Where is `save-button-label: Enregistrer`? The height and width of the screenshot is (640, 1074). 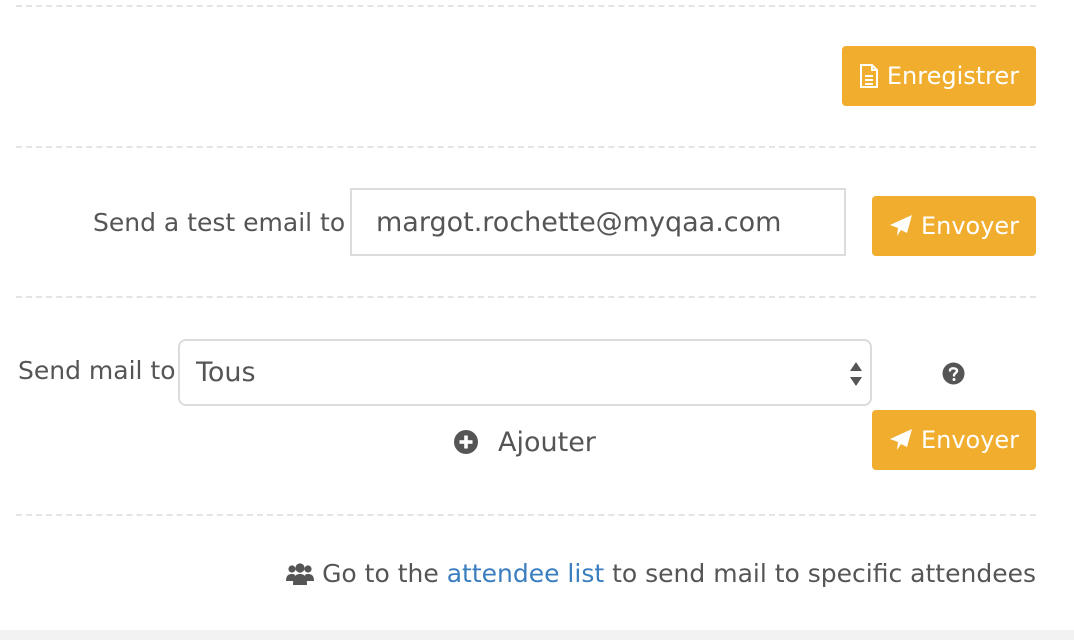 save-button-label: Enregistrer is located at coordinates (953, 76).